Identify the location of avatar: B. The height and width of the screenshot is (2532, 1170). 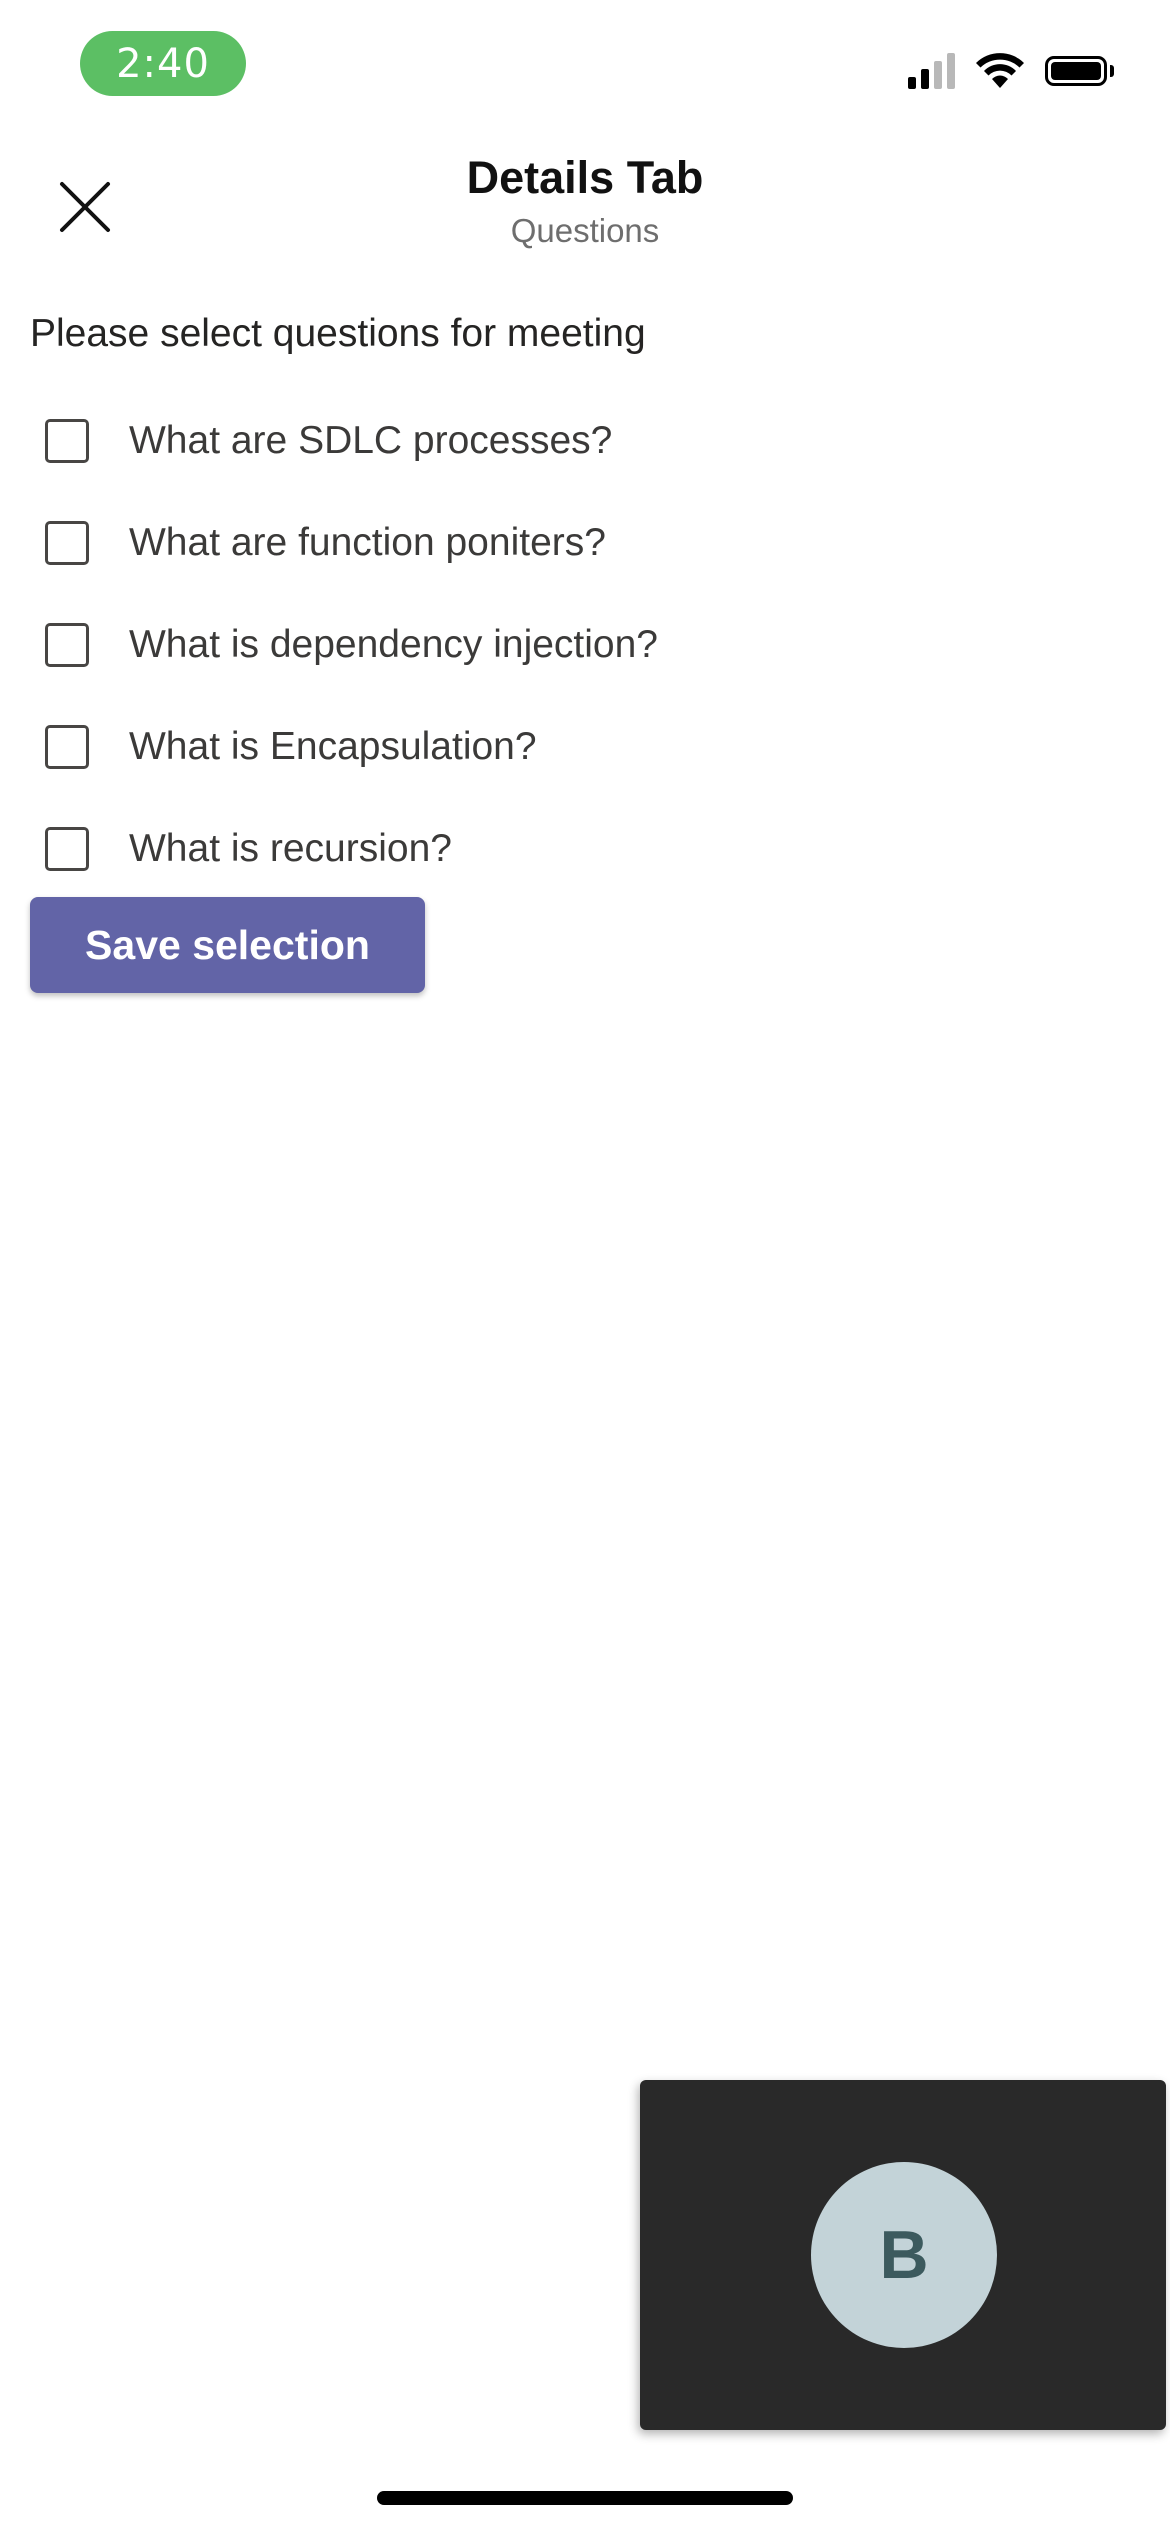
(904, 2255).